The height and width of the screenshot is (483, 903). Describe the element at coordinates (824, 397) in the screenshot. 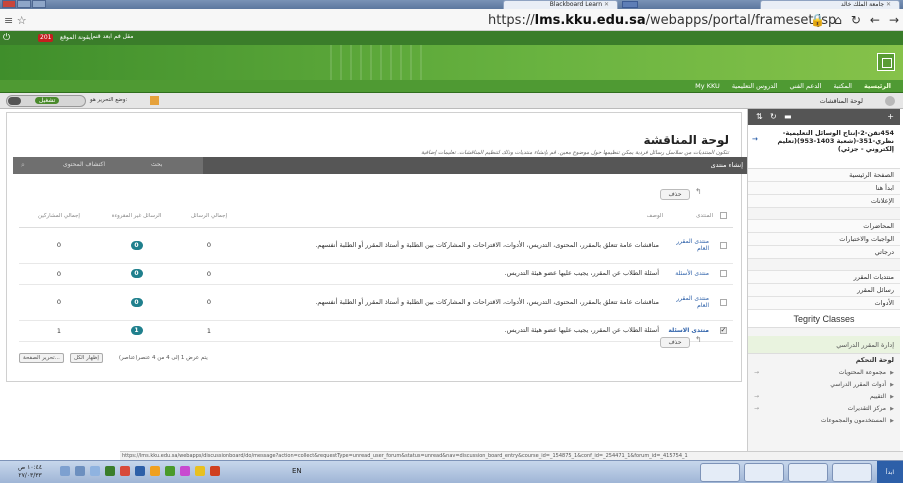

I see `cp-item-evaluation: ▶ التقييم →` at that location.